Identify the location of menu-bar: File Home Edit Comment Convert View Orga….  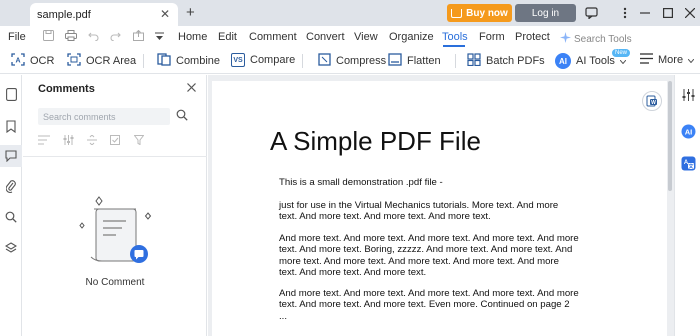
(350, 37).